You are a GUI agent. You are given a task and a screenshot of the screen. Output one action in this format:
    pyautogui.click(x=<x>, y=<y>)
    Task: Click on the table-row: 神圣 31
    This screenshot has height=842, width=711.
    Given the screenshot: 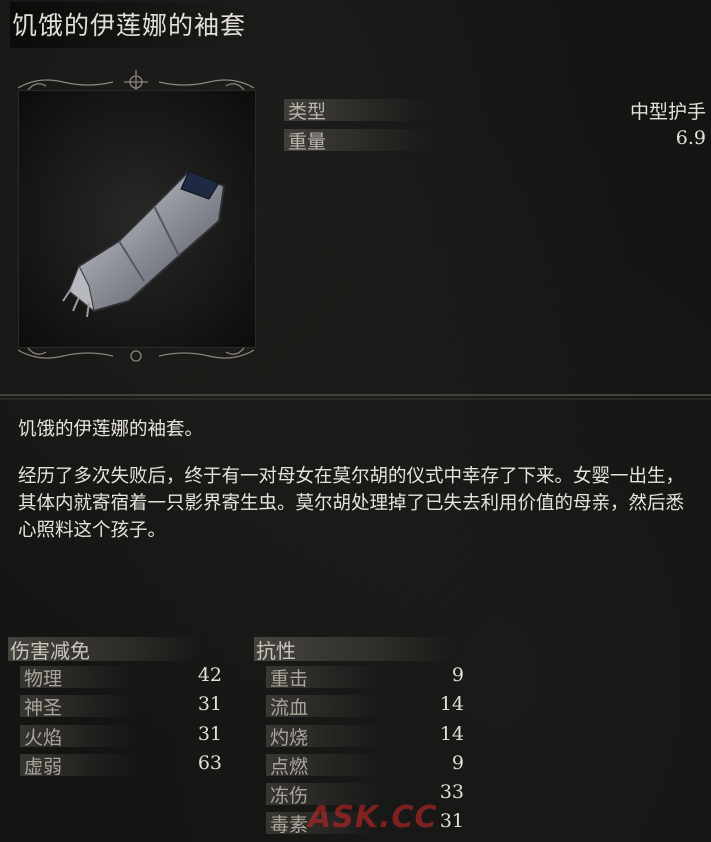 What is the action you would take?
    pyautogui.click(x=118, y=705)
    